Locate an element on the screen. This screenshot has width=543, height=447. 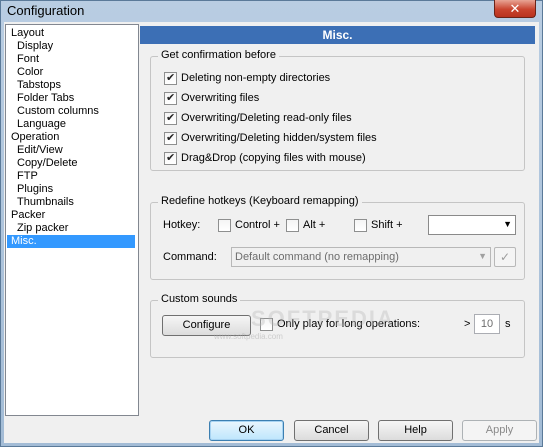
confirmation-checkbox: Overwriting/Deleting hidden/system files is located at coordinates (334, 138).